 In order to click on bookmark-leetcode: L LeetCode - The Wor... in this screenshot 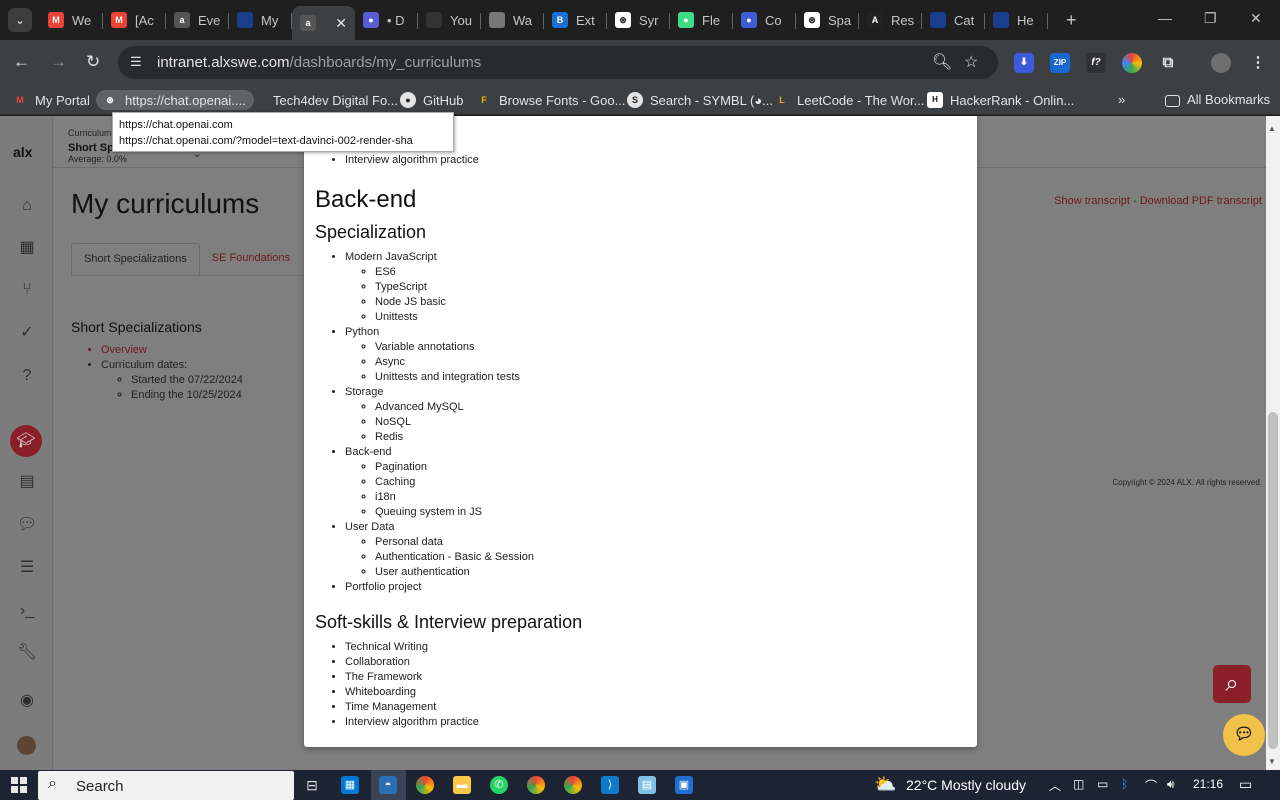, I will do `click(849, 100)`.